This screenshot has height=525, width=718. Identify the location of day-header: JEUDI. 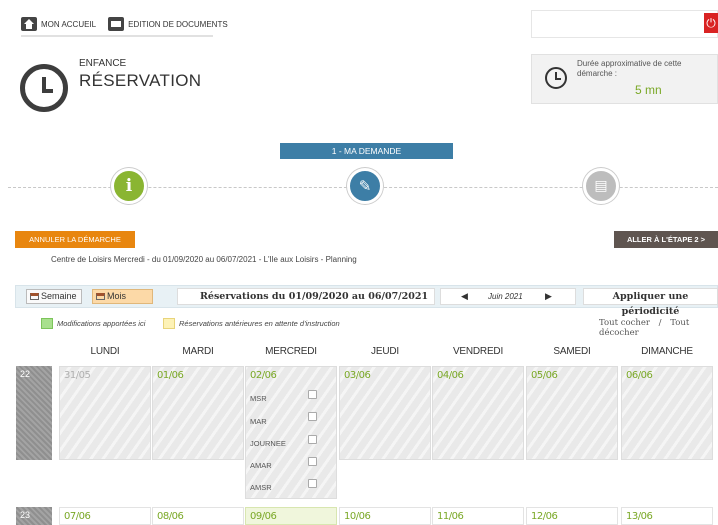
(385, 351).